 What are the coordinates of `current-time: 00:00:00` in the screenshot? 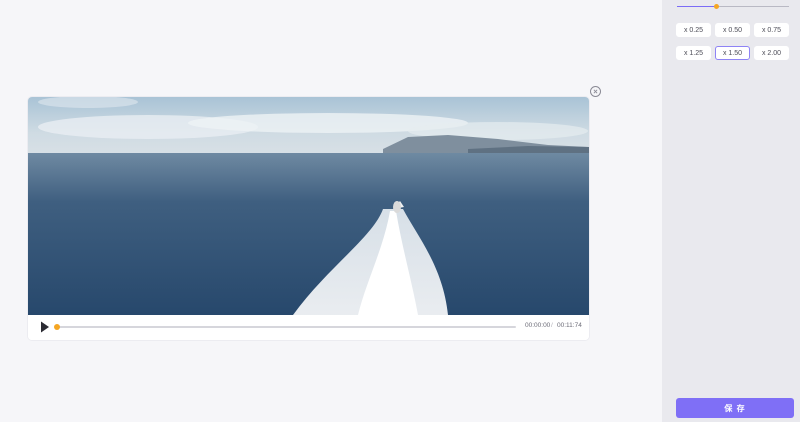 It's located at (538, 325).